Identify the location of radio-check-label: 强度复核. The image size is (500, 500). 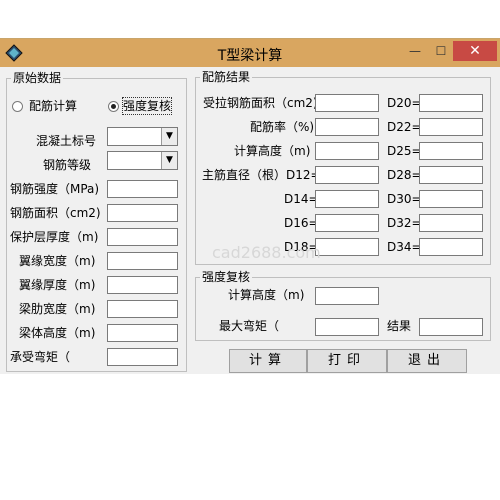
(147, 106).